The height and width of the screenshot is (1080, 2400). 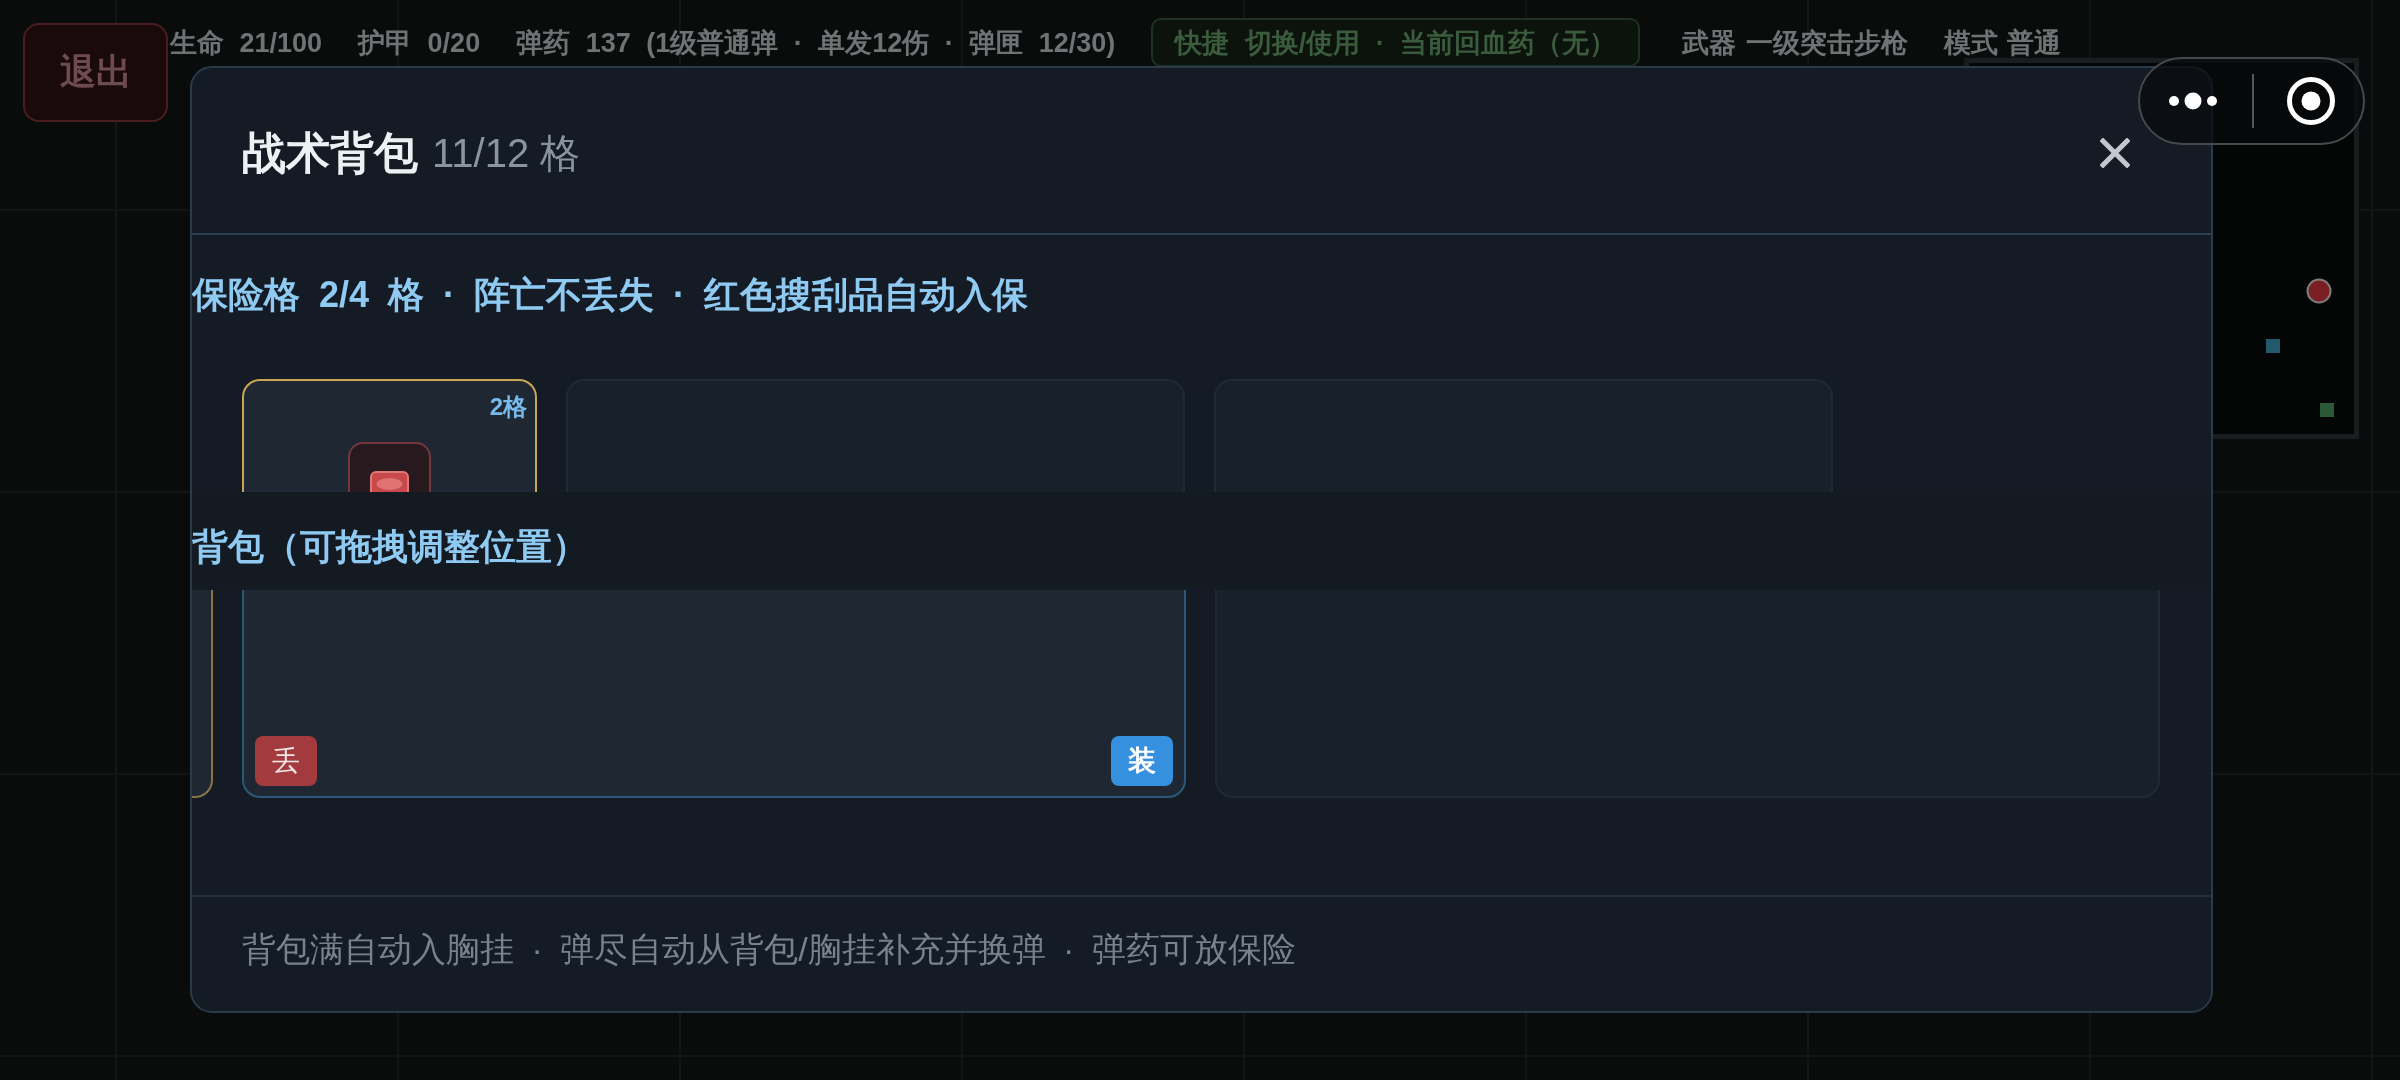 What do you see at coordinates (246, 42) in the screenshot?
I see `stat-text: 生命 21/100` at bounding box center [246, 42].